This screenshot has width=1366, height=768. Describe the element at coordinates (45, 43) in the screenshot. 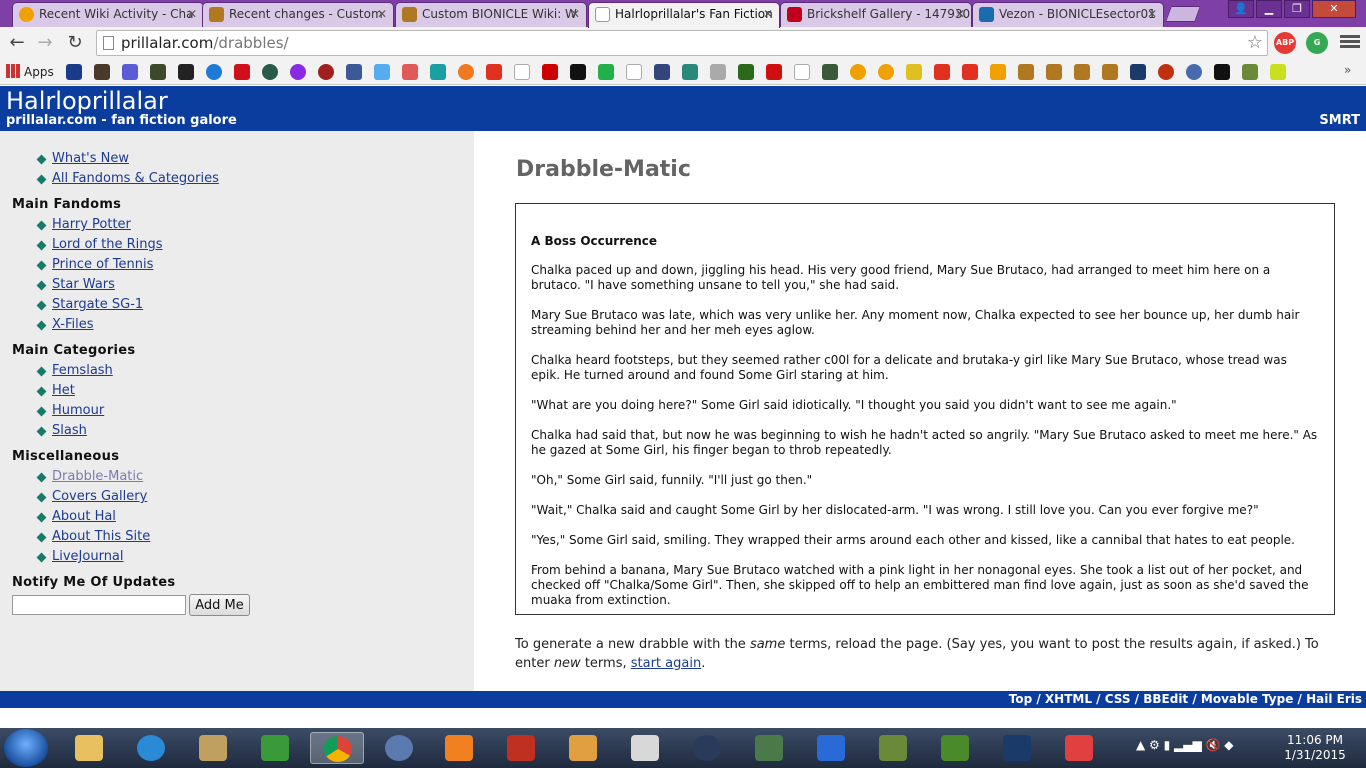

I see `forward-arrow-icon: →` at that location.